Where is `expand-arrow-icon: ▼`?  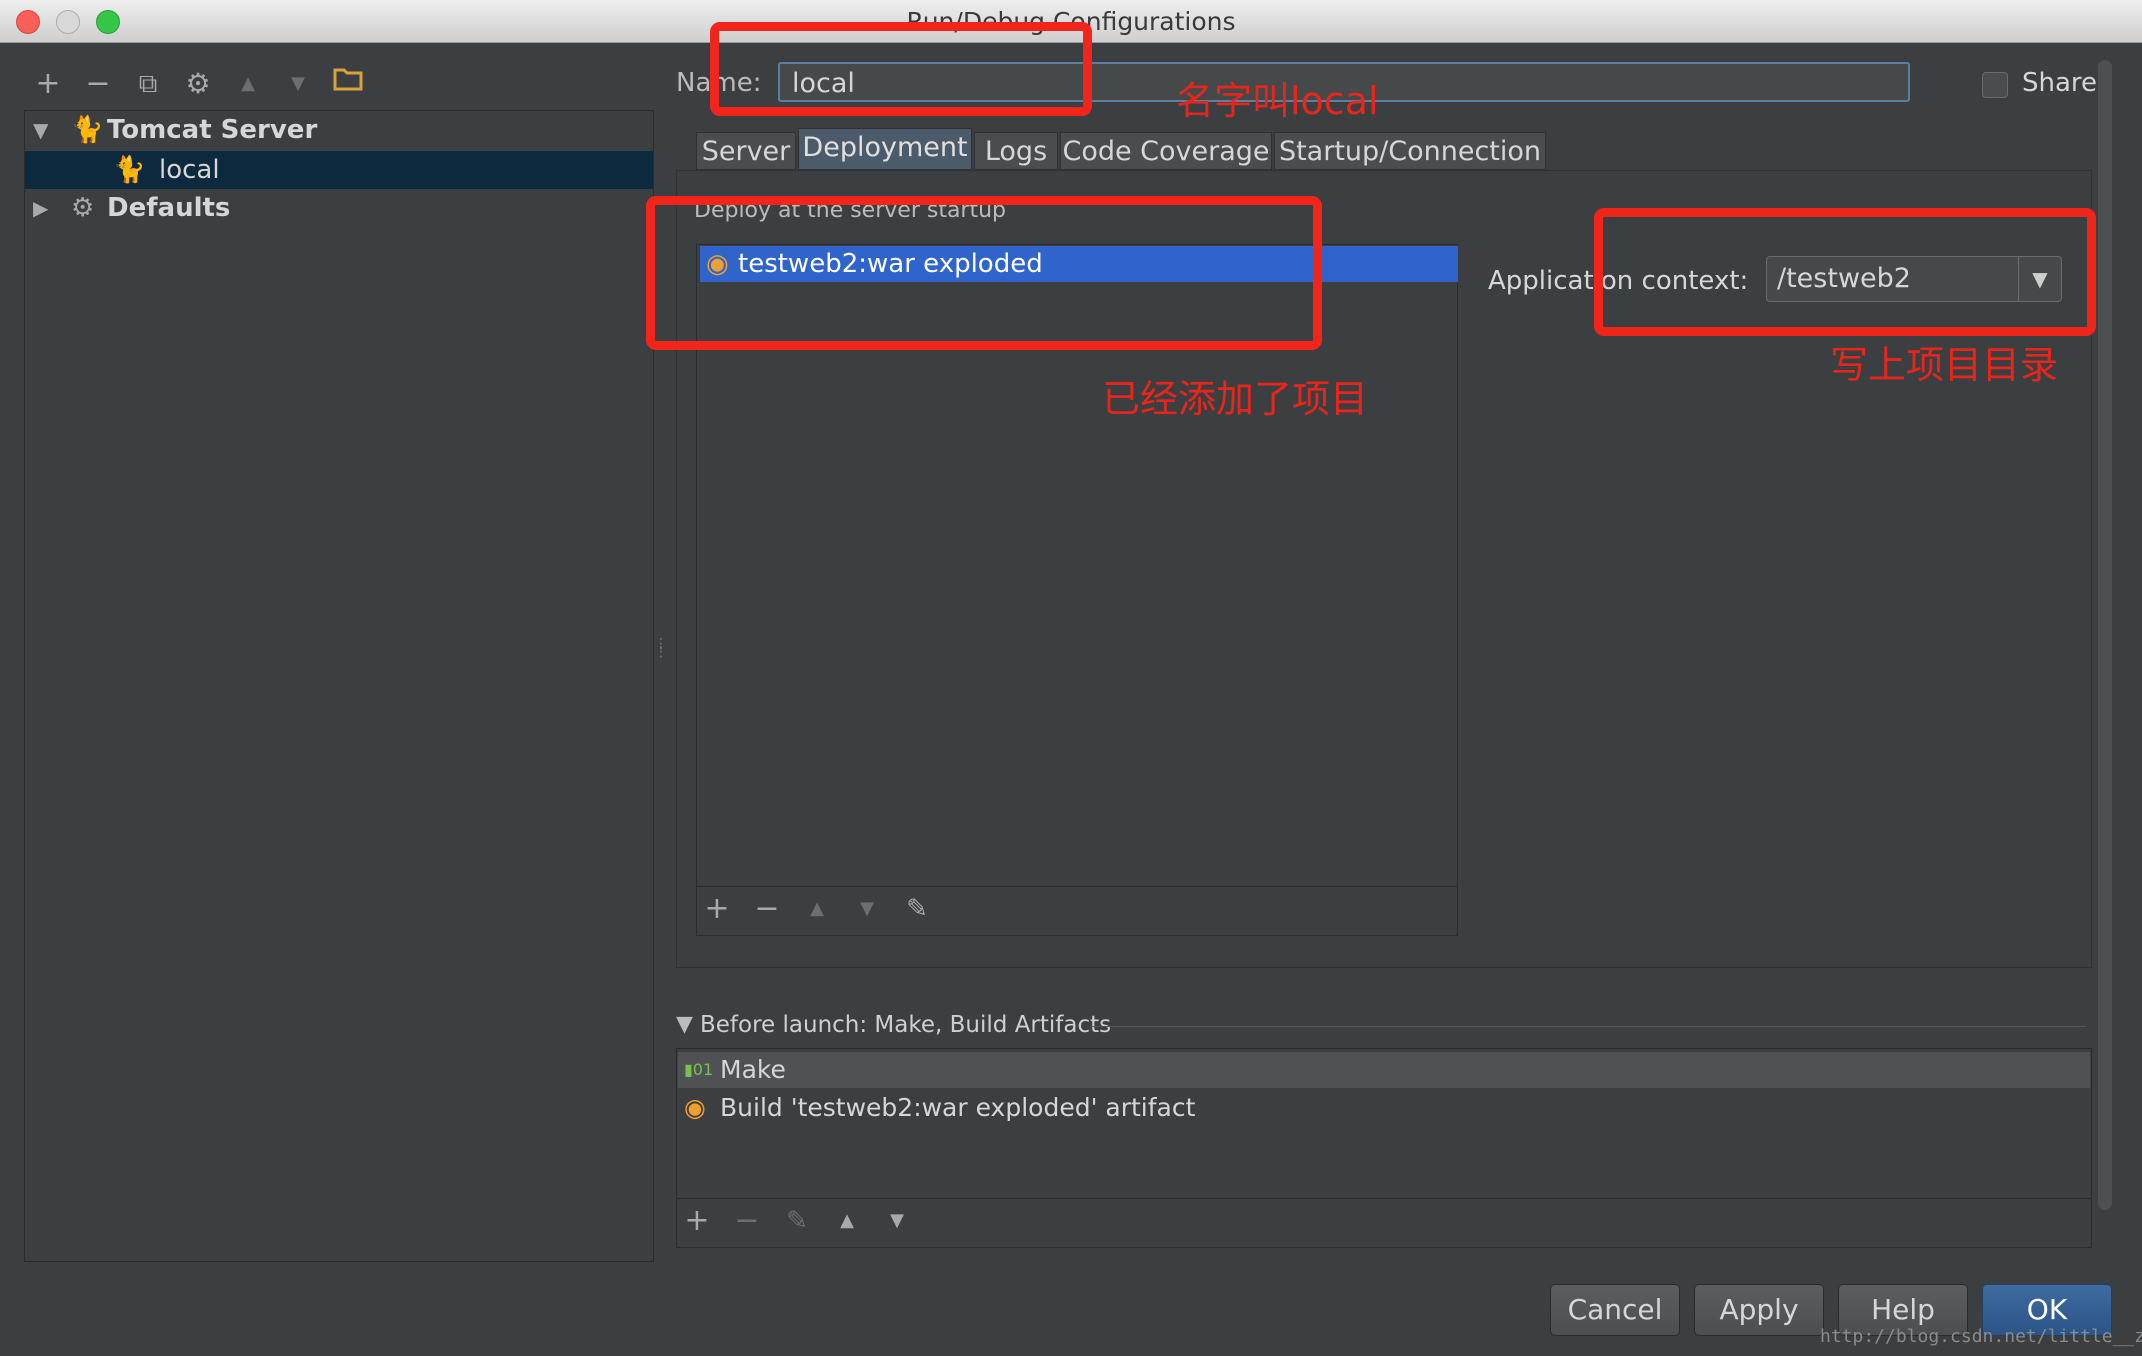 expand-arrow-icon: ▼ is located at coordinates (40, 130).